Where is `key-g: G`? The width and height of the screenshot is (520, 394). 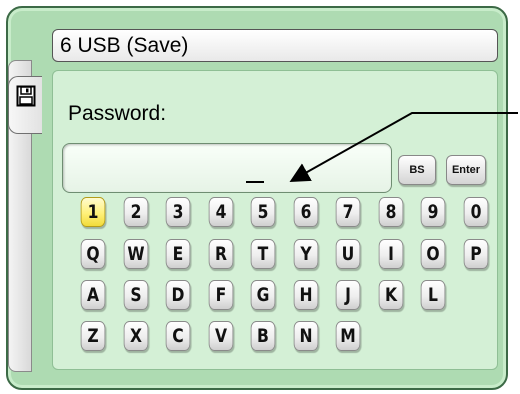
key-g: G is located at coordinates (263, 295).